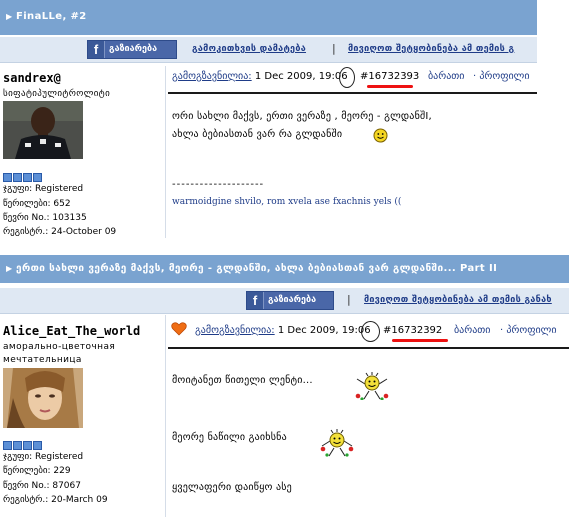 This screenshot has width=569, height=517. I want to click on username: Alice_Eat_The_world, so click(71, 331).